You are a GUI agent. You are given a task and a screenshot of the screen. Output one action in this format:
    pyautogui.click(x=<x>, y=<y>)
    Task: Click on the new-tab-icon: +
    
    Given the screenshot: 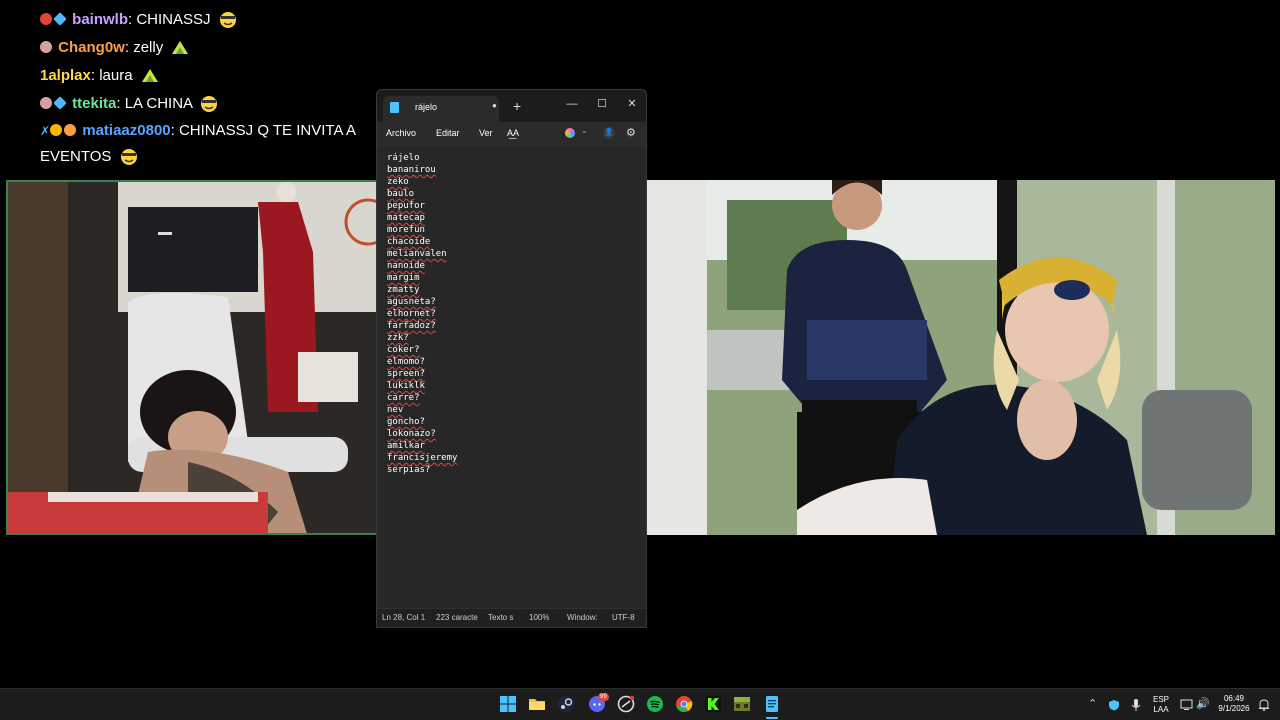 What is the action you would take?
    pyautogui.click(x=517, y=106)
    